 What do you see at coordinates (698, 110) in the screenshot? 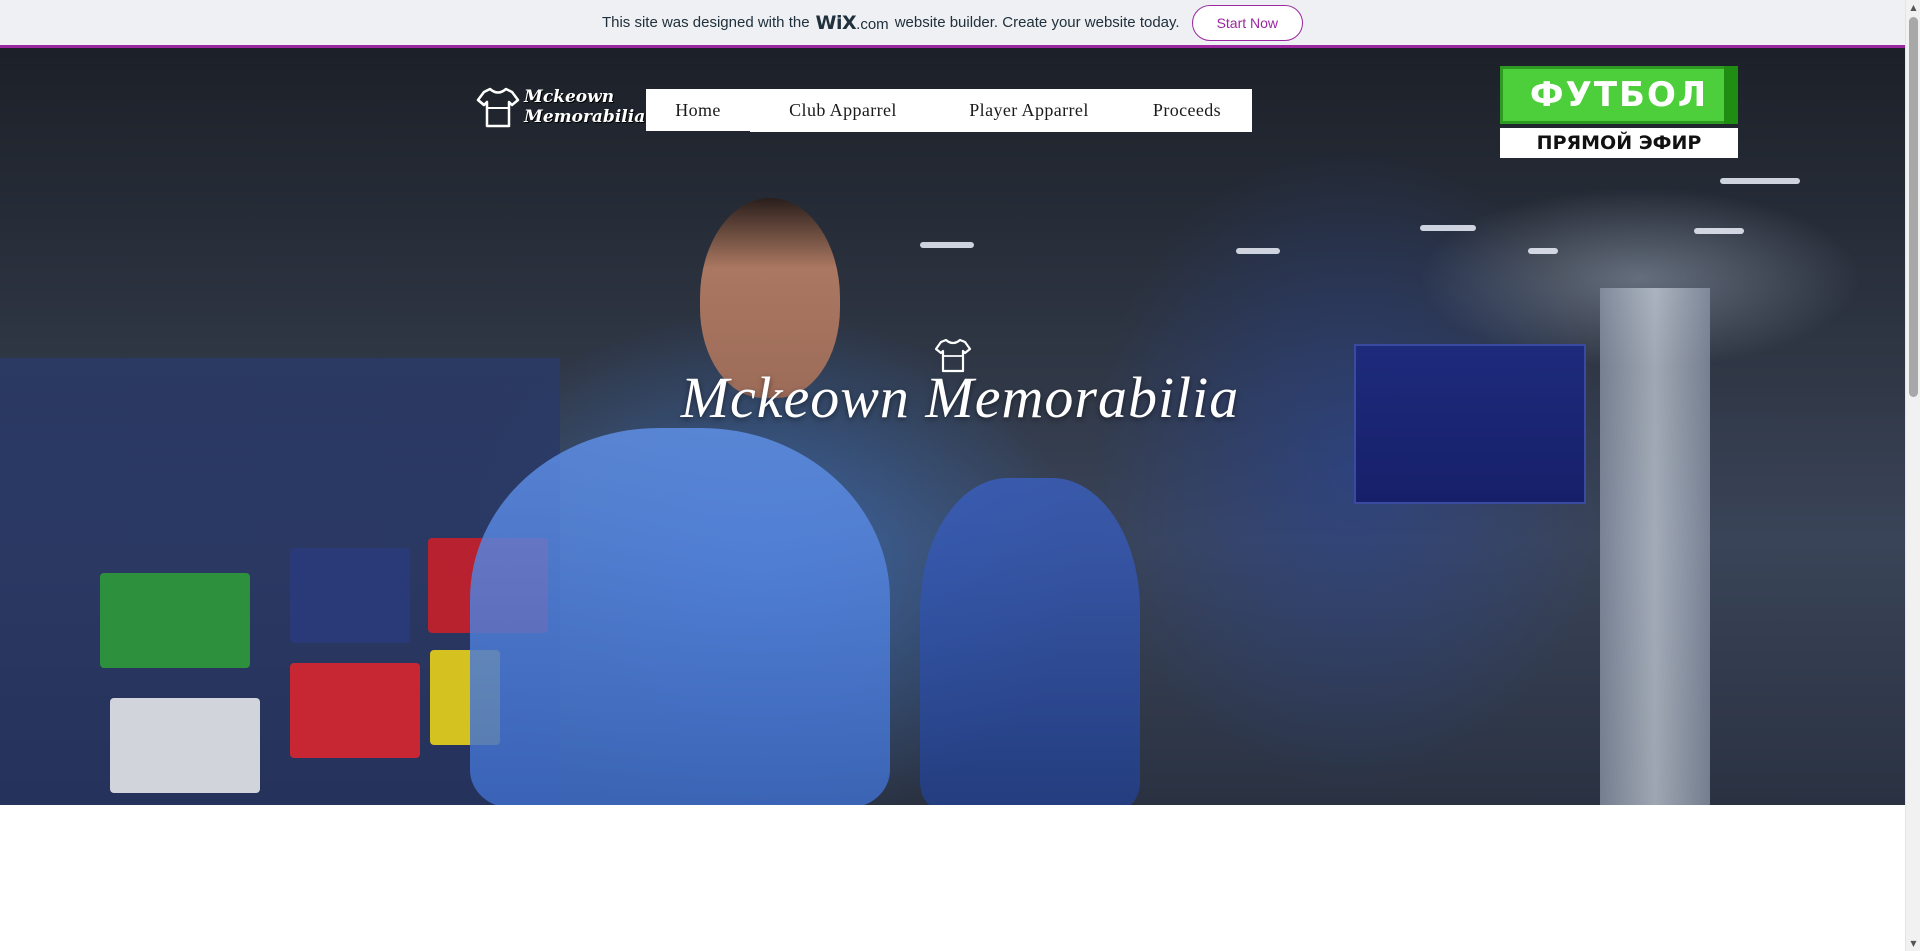
I see `nav-item-home: Home` at bounding box center [698, 110].